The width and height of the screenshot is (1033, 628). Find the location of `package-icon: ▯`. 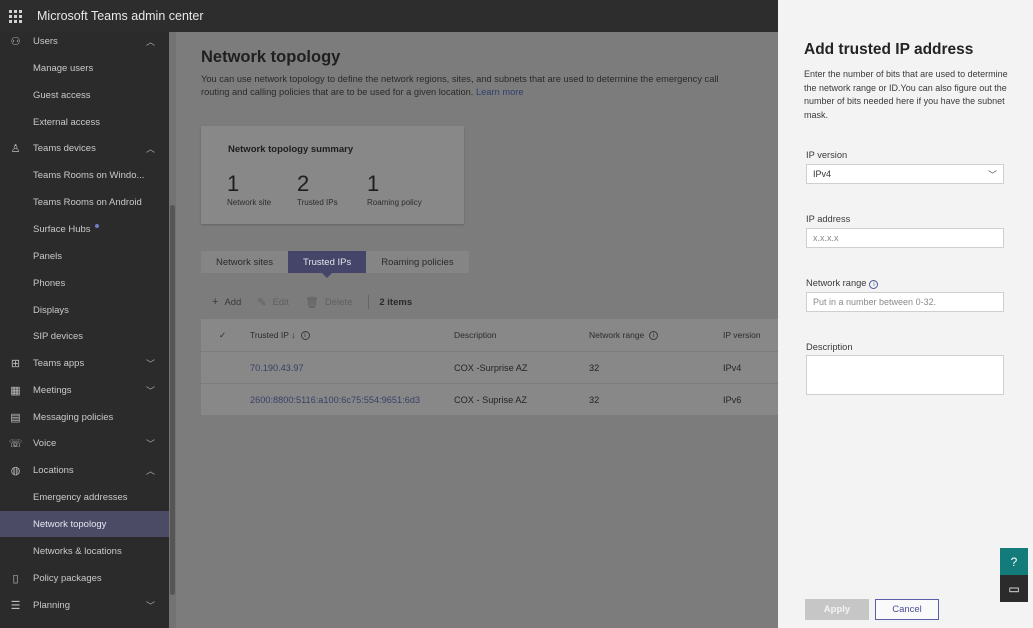

package-icon: ▯ is located at coordinates (15, 578).